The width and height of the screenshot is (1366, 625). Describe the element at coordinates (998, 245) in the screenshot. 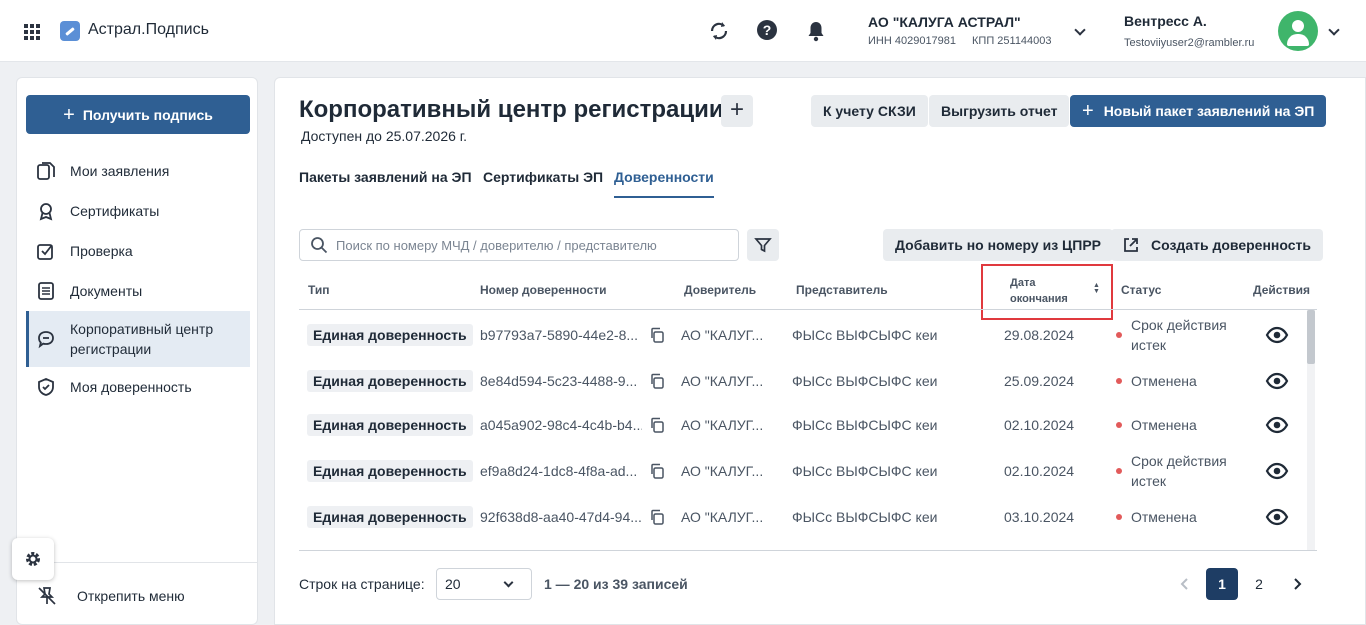

I see `add-by-cprr-button: Добавить но номеру из ЦПРР` at that location.